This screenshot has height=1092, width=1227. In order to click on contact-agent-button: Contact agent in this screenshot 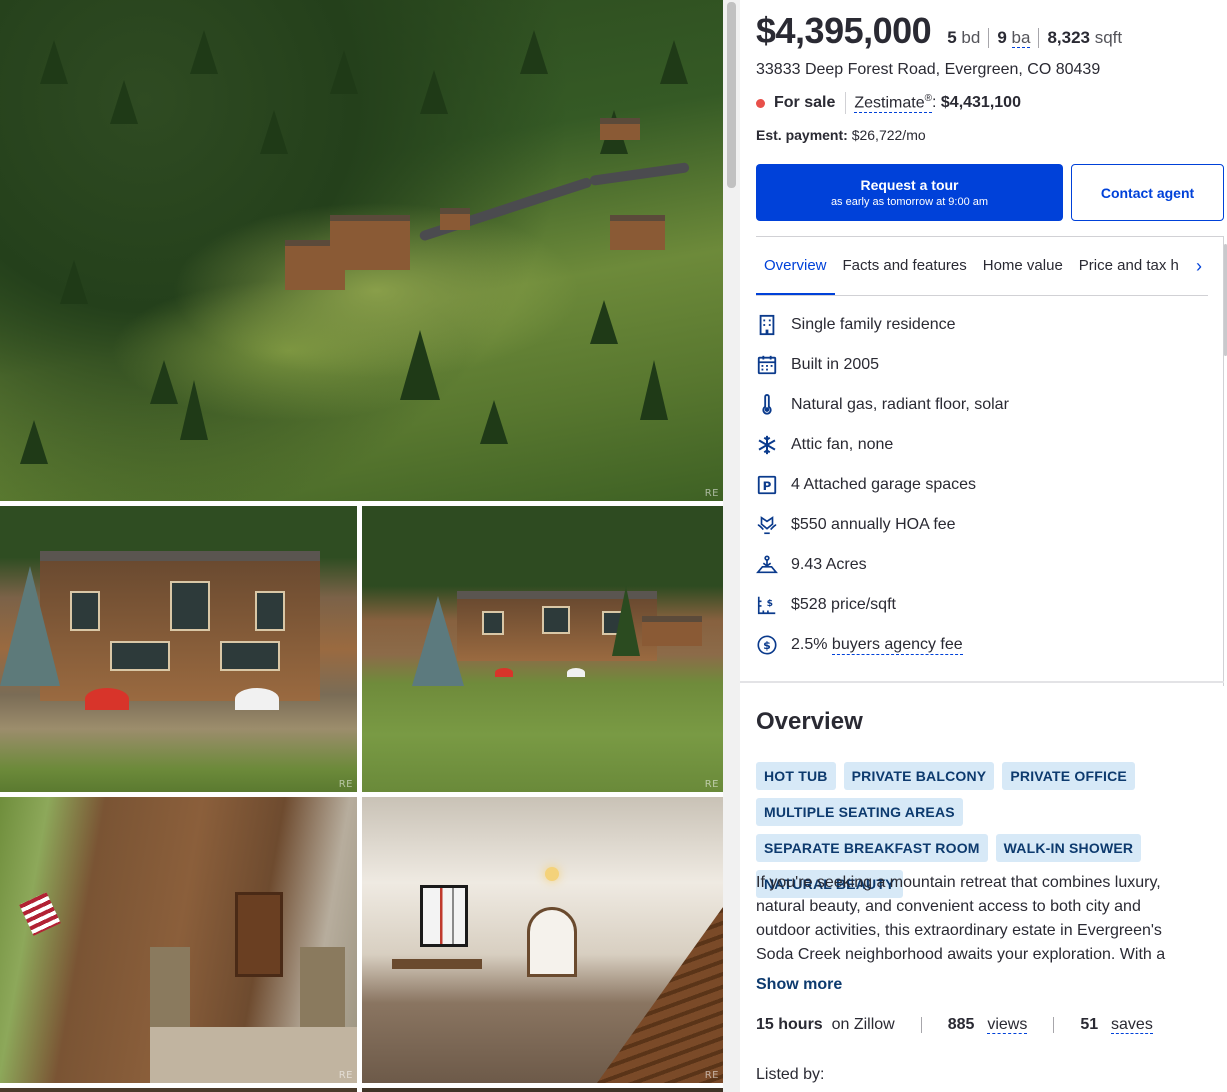, I will do `click(1147, 192)`.